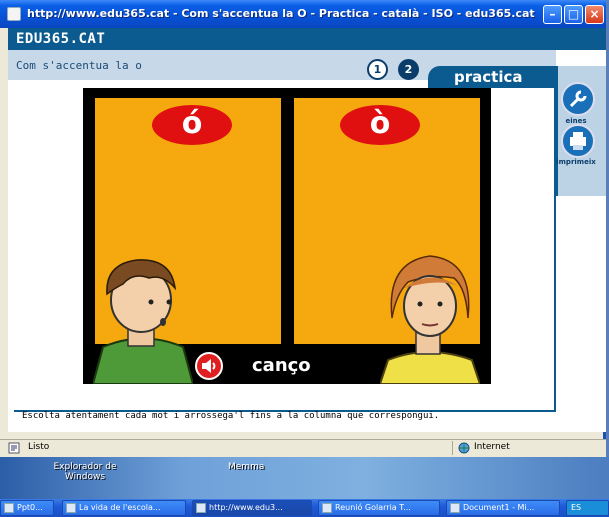 The image size is (609, 517). Describe the element at coordinates (408, 69) in the screenshot. I see `step-2-button: 2` at that location.